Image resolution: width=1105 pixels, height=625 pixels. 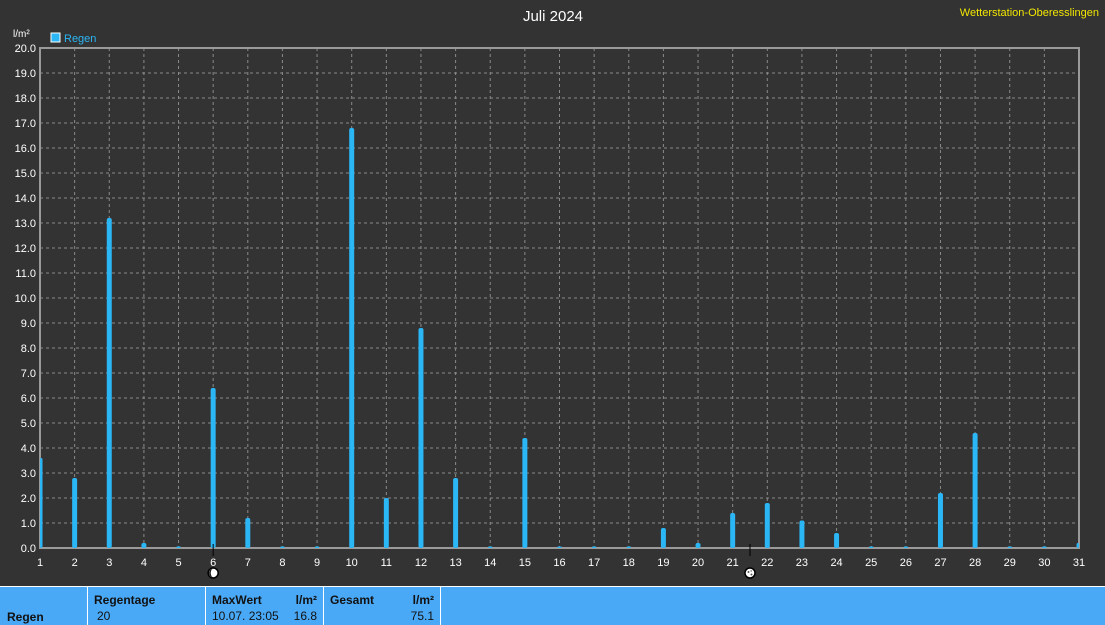 What do you see at coordinates (802, 563) in the screenshot?
I see `x-tick-label: 23` at bounding box center [802, 563].